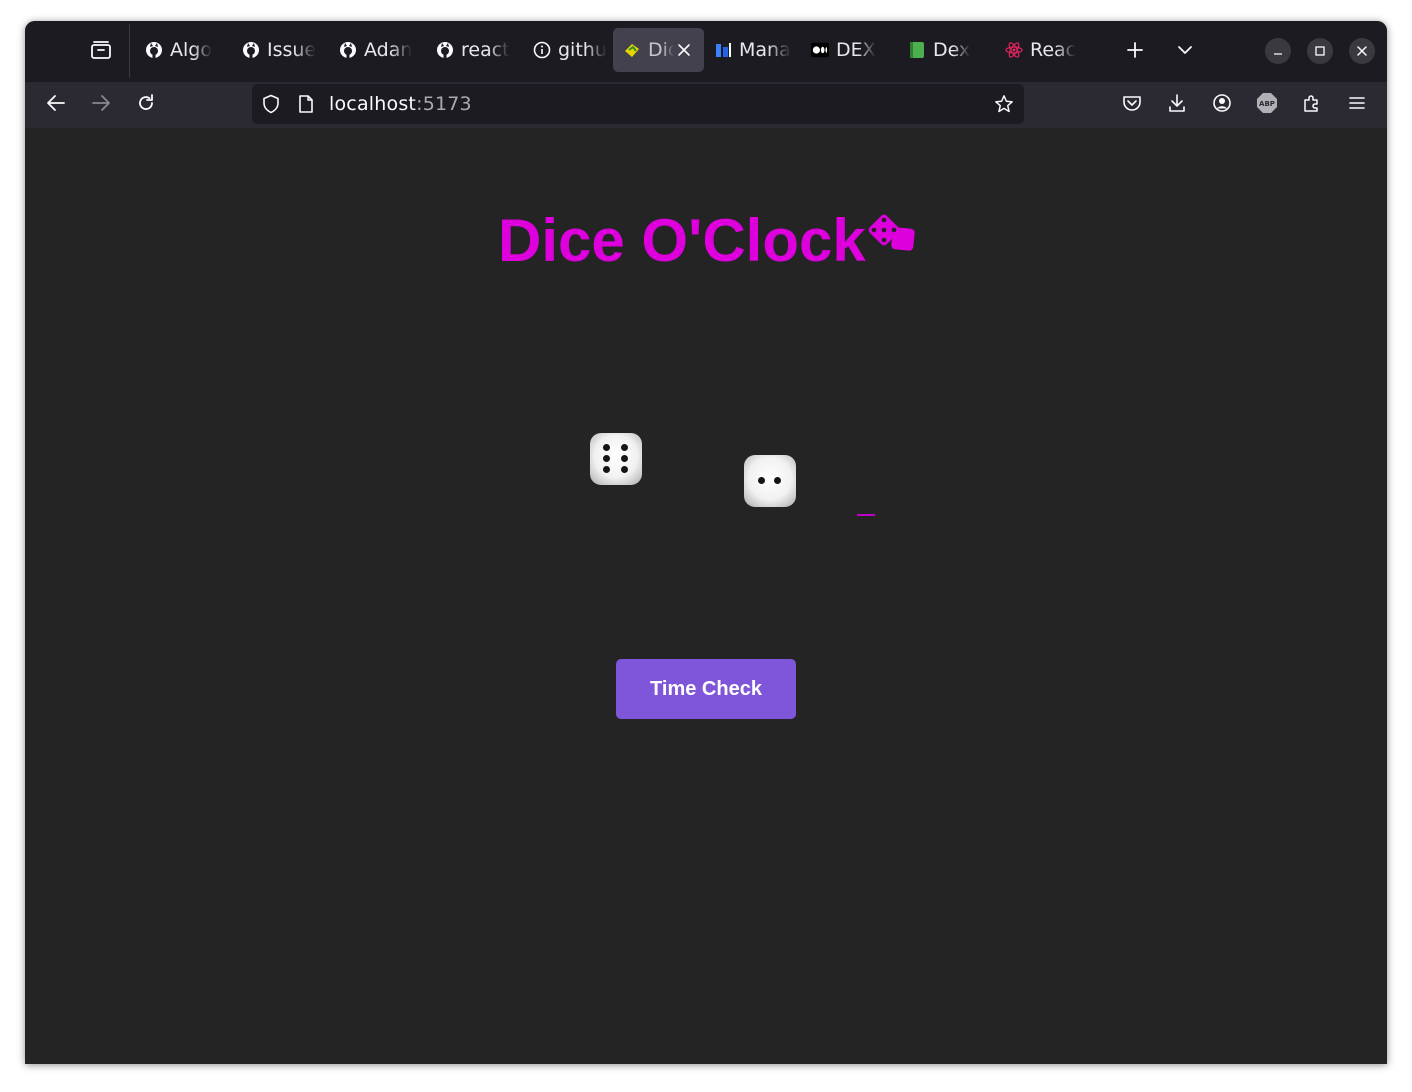  Describe the element at coordinates (271, 104) in the screenshot. I see `tracking-protection-shield-icon` at that location.